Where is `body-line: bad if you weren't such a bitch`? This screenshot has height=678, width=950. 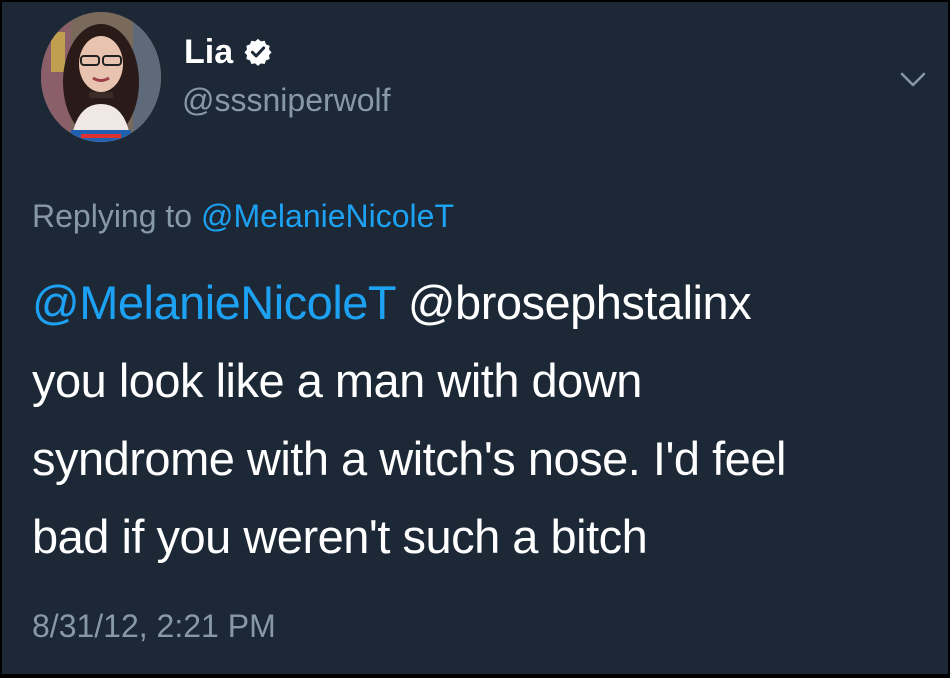
body-line: bad if you weren't such a bitch is located at coordinates (340, 536).